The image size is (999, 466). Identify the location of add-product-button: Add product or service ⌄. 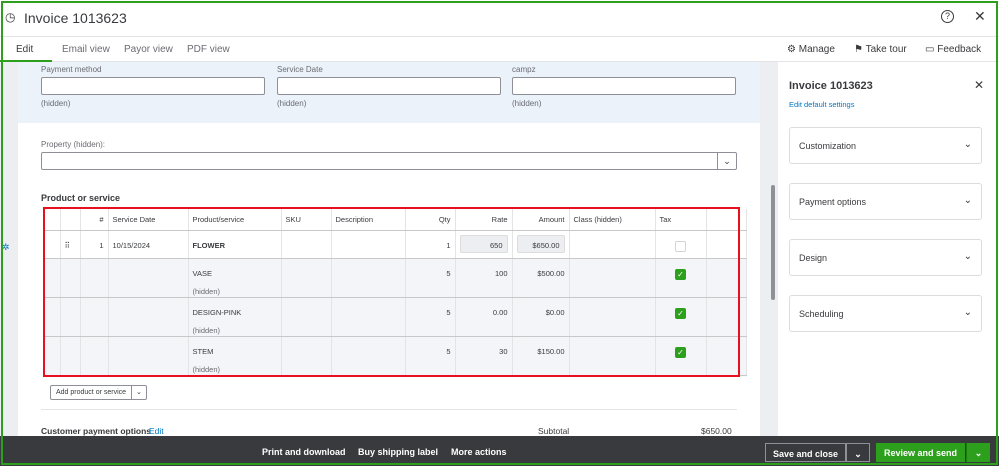
(98, 392).